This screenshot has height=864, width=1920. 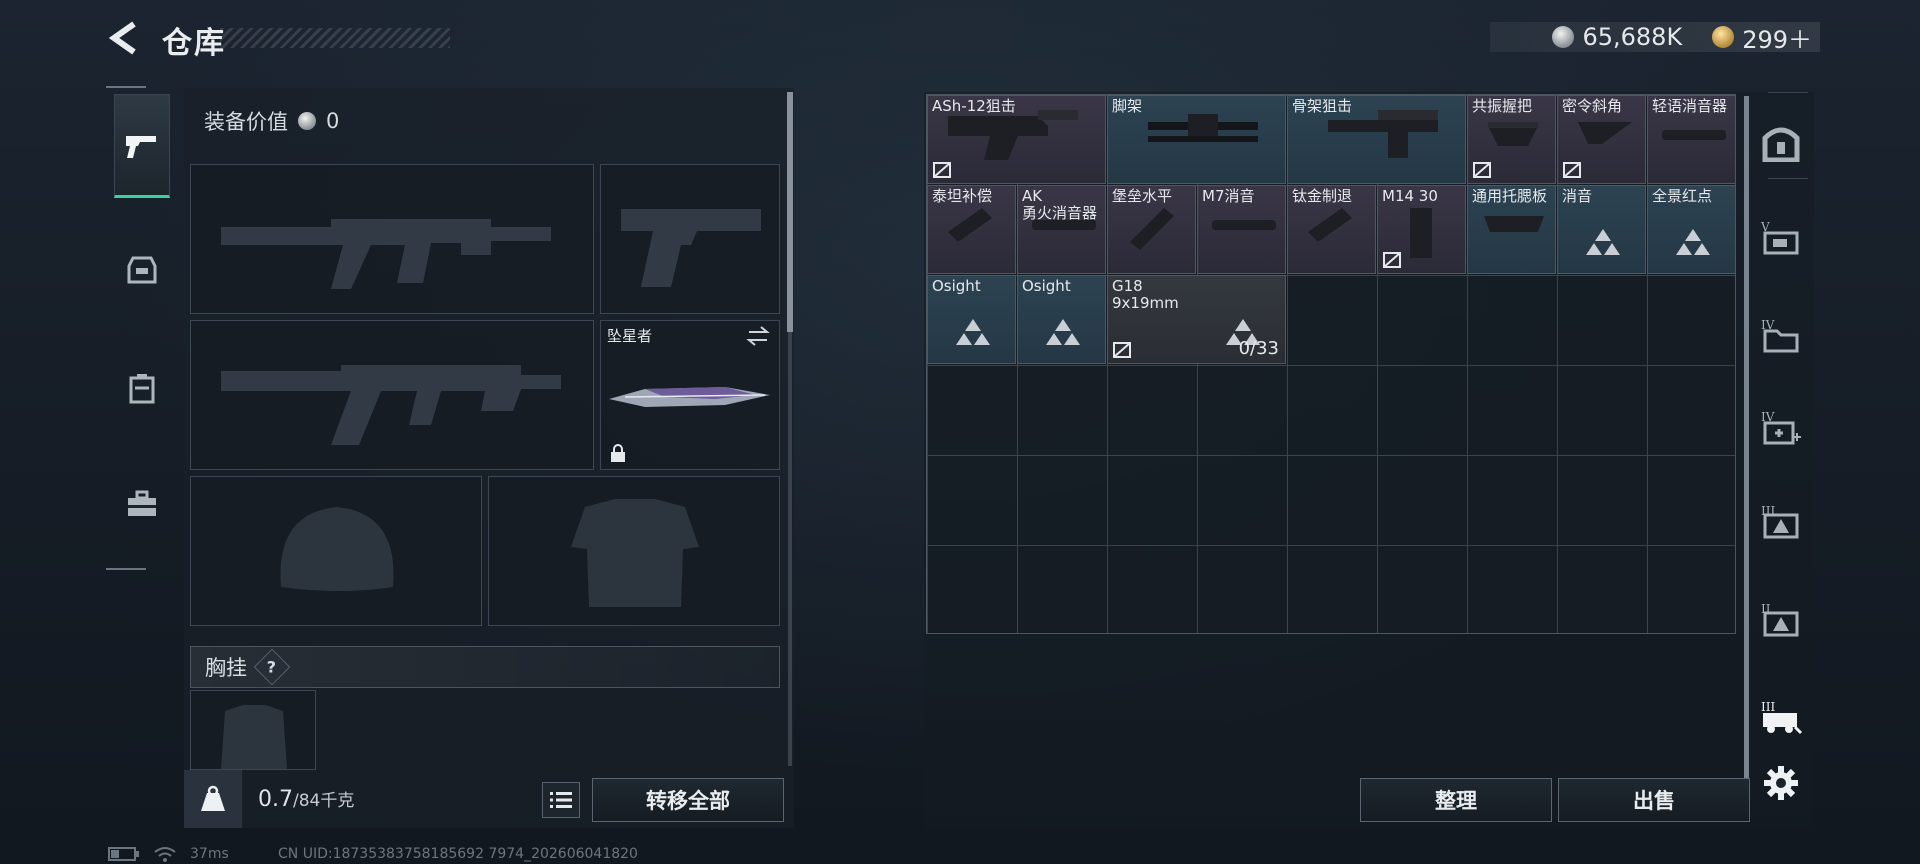 I want to click on back-arrow-icon, so click(x=122, y=38).